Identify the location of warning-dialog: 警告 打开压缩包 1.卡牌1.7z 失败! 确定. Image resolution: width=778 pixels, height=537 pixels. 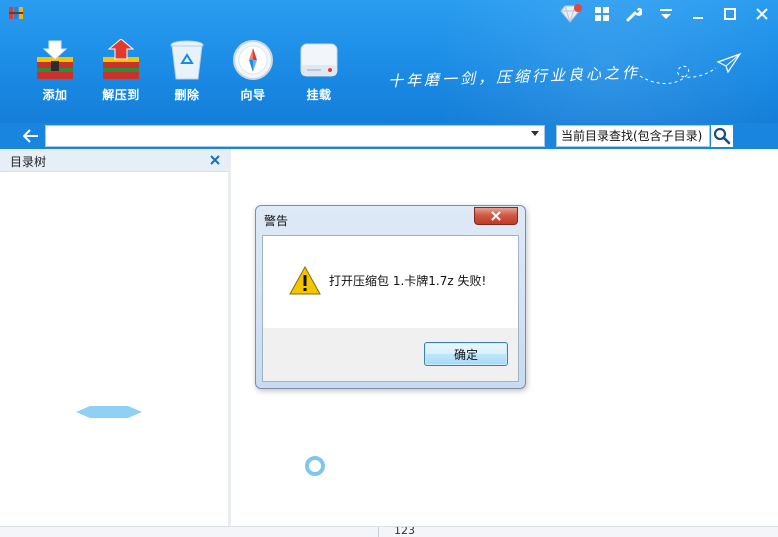
(390, 297).